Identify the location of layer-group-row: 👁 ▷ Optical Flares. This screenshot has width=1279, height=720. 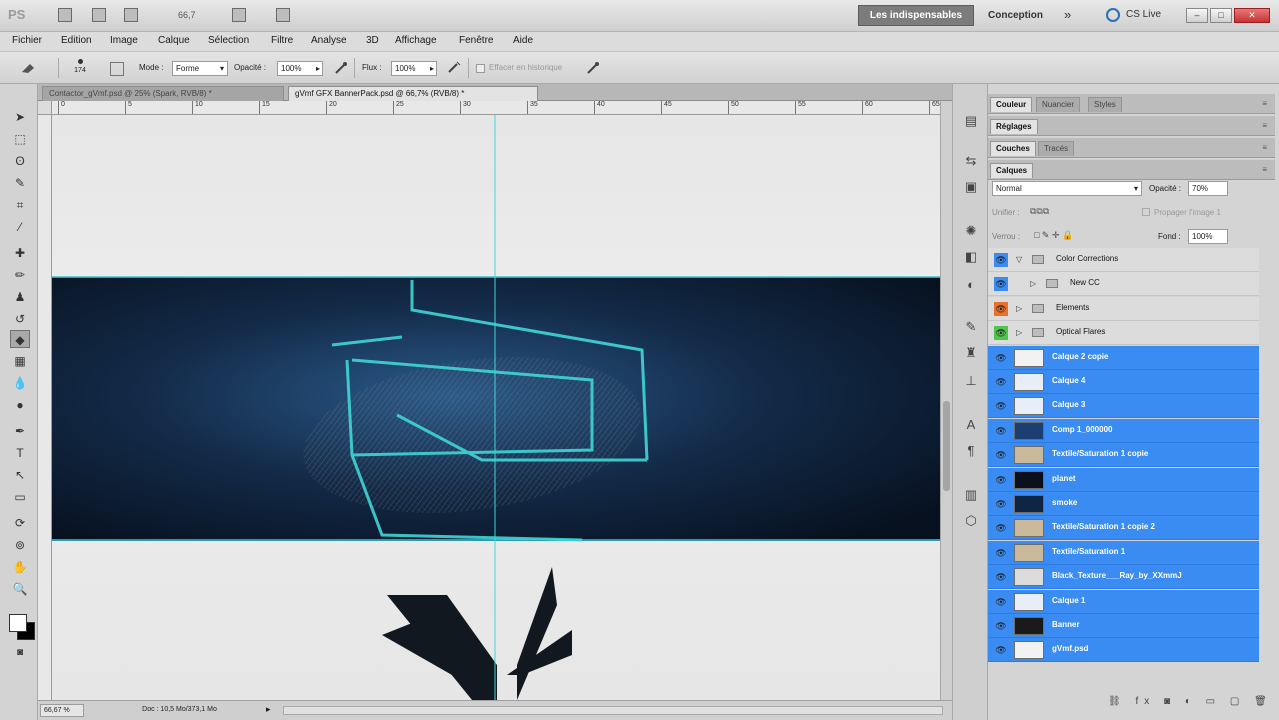
(1123, 333).